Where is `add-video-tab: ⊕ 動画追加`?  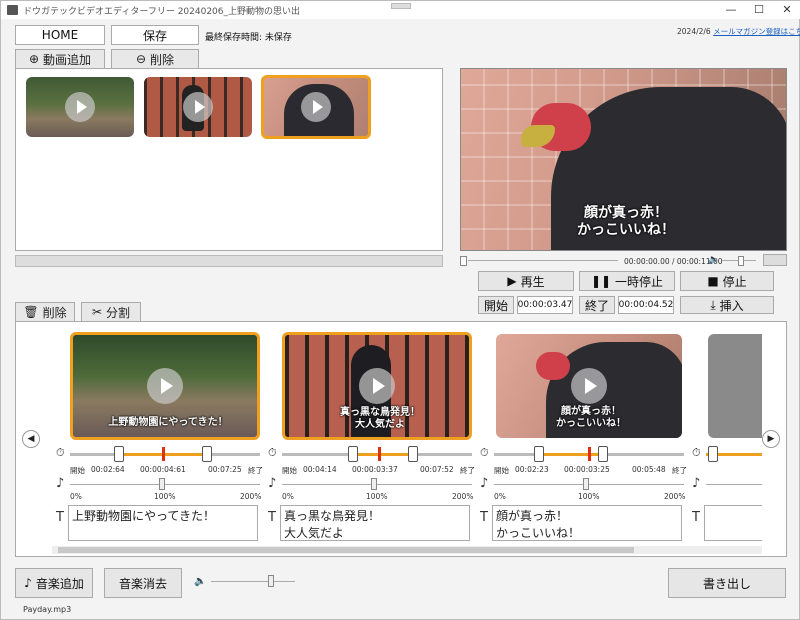
add-video-tab: ⊕ 動画追加 is located at coordinates (60, 58).